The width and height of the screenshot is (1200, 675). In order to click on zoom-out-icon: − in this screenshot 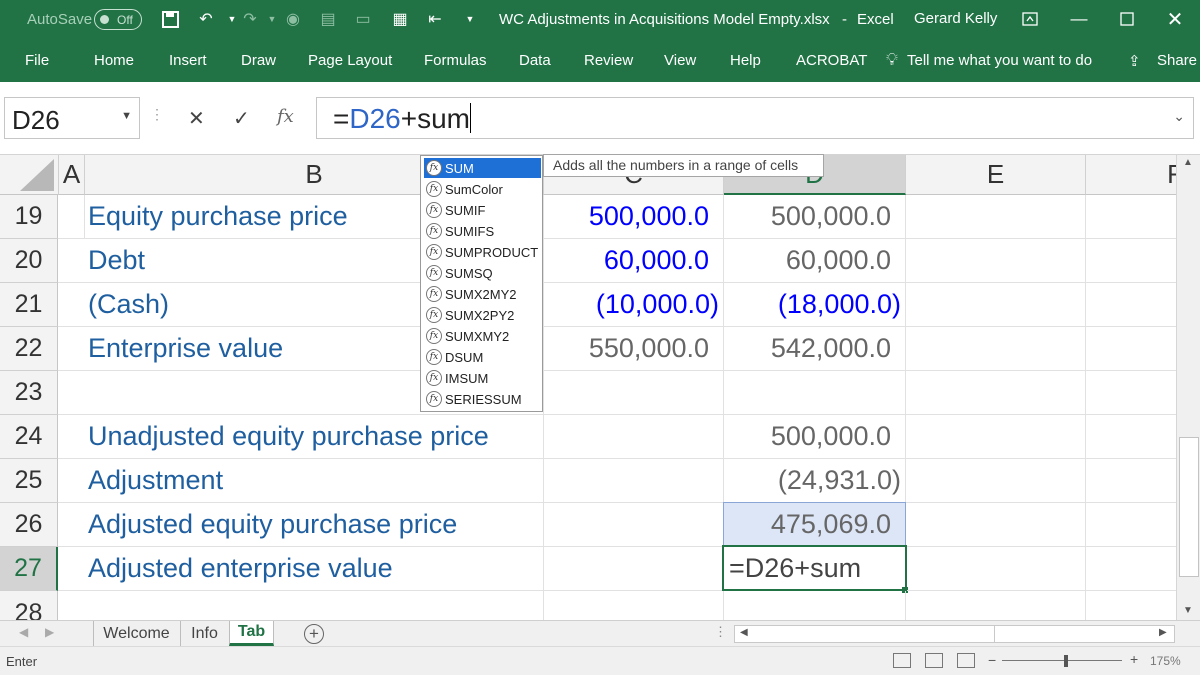, I will do `click(992, 660)`.